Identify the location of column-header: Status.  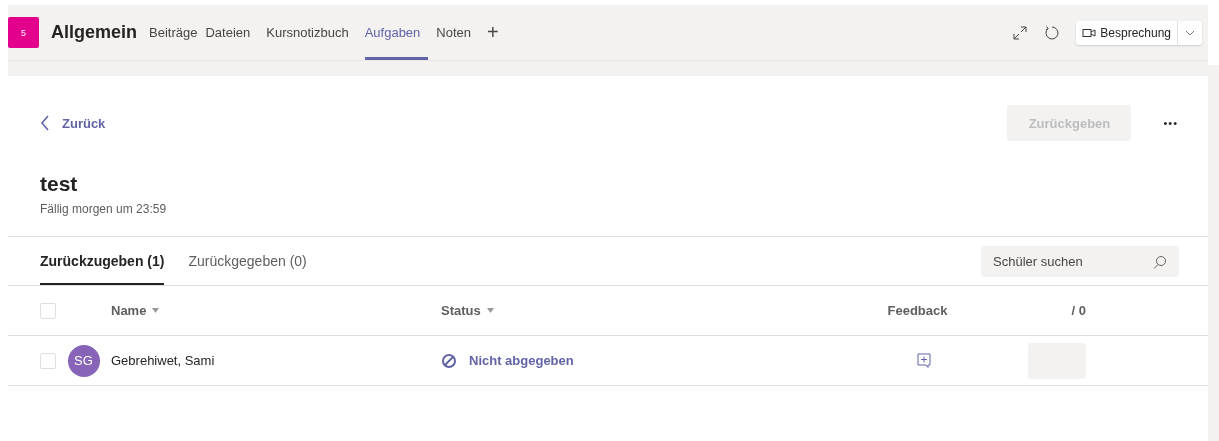
(461, 310).